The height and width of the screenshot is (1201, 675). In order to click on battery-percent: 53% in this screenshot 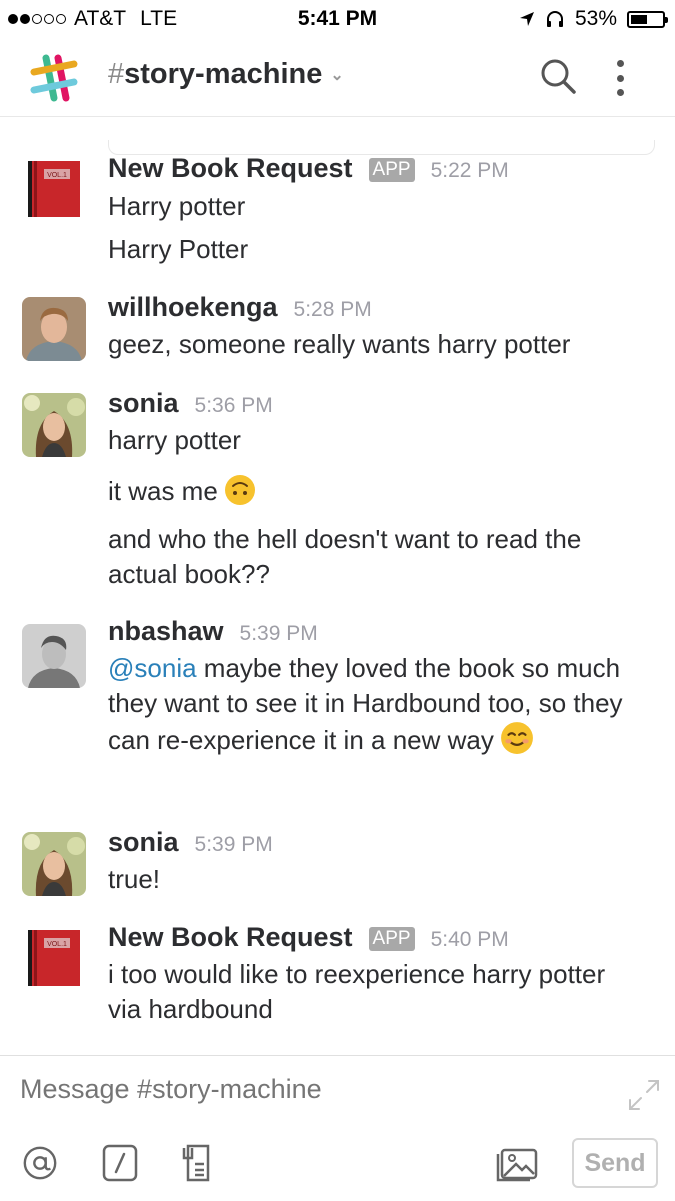, I will do `click(595, 18)`.